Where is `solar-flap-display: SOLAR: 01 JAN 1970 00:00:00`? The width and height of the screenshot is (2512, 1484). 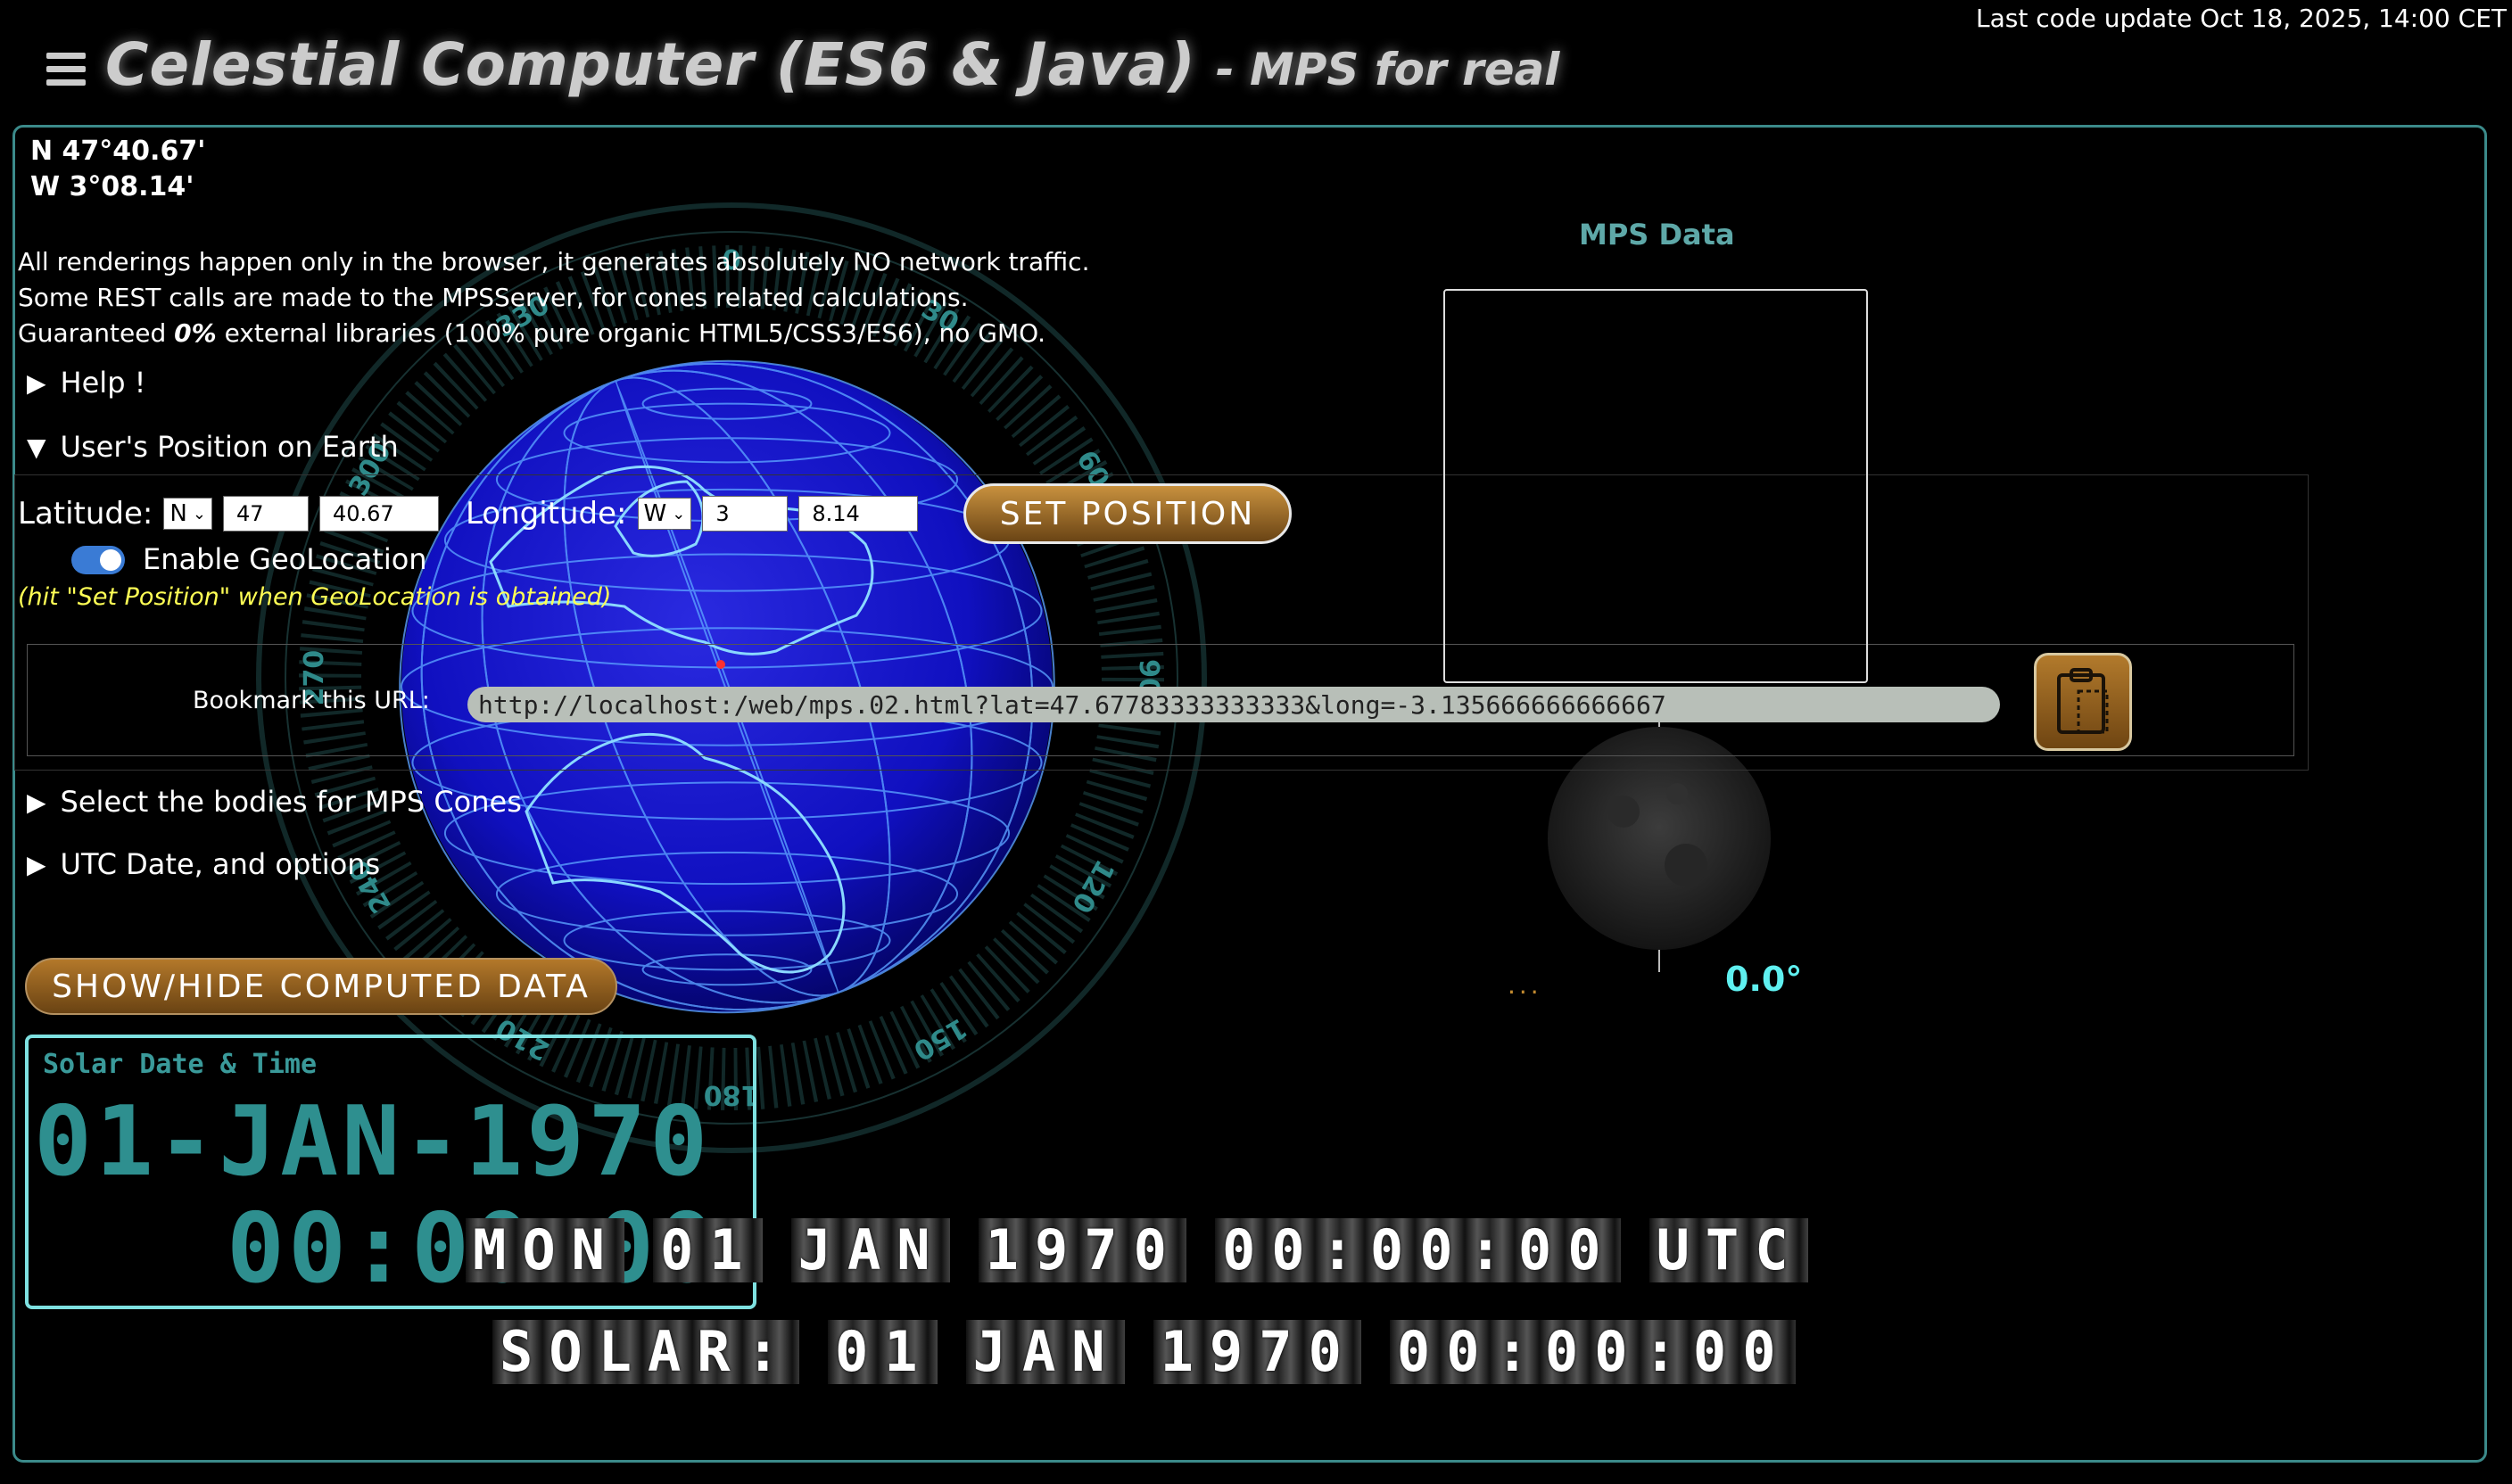
solar-flap-display: SOLAR: 01 JAN 1970 00:00:00 is located at coordinates (1144, 1352).